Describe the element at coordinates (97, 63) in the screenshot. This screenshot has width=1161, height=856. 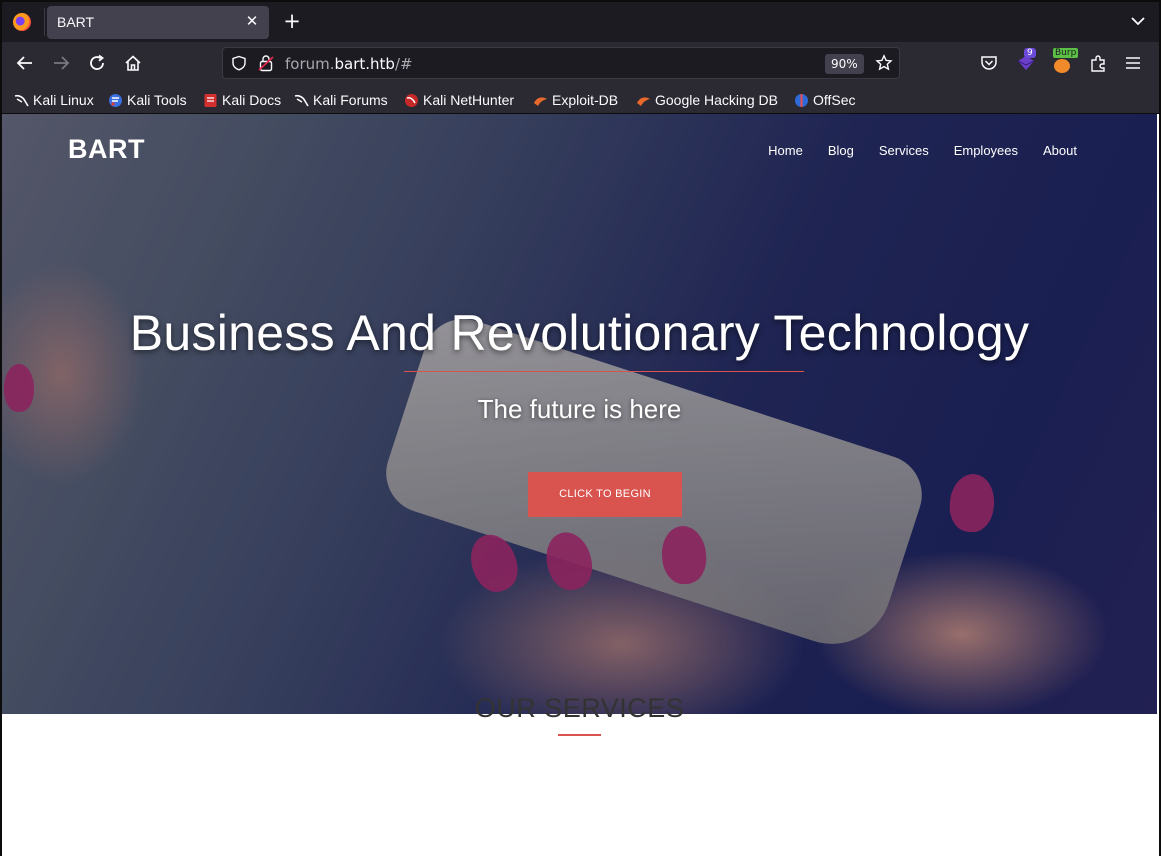
I see `reload-icon` at that location.